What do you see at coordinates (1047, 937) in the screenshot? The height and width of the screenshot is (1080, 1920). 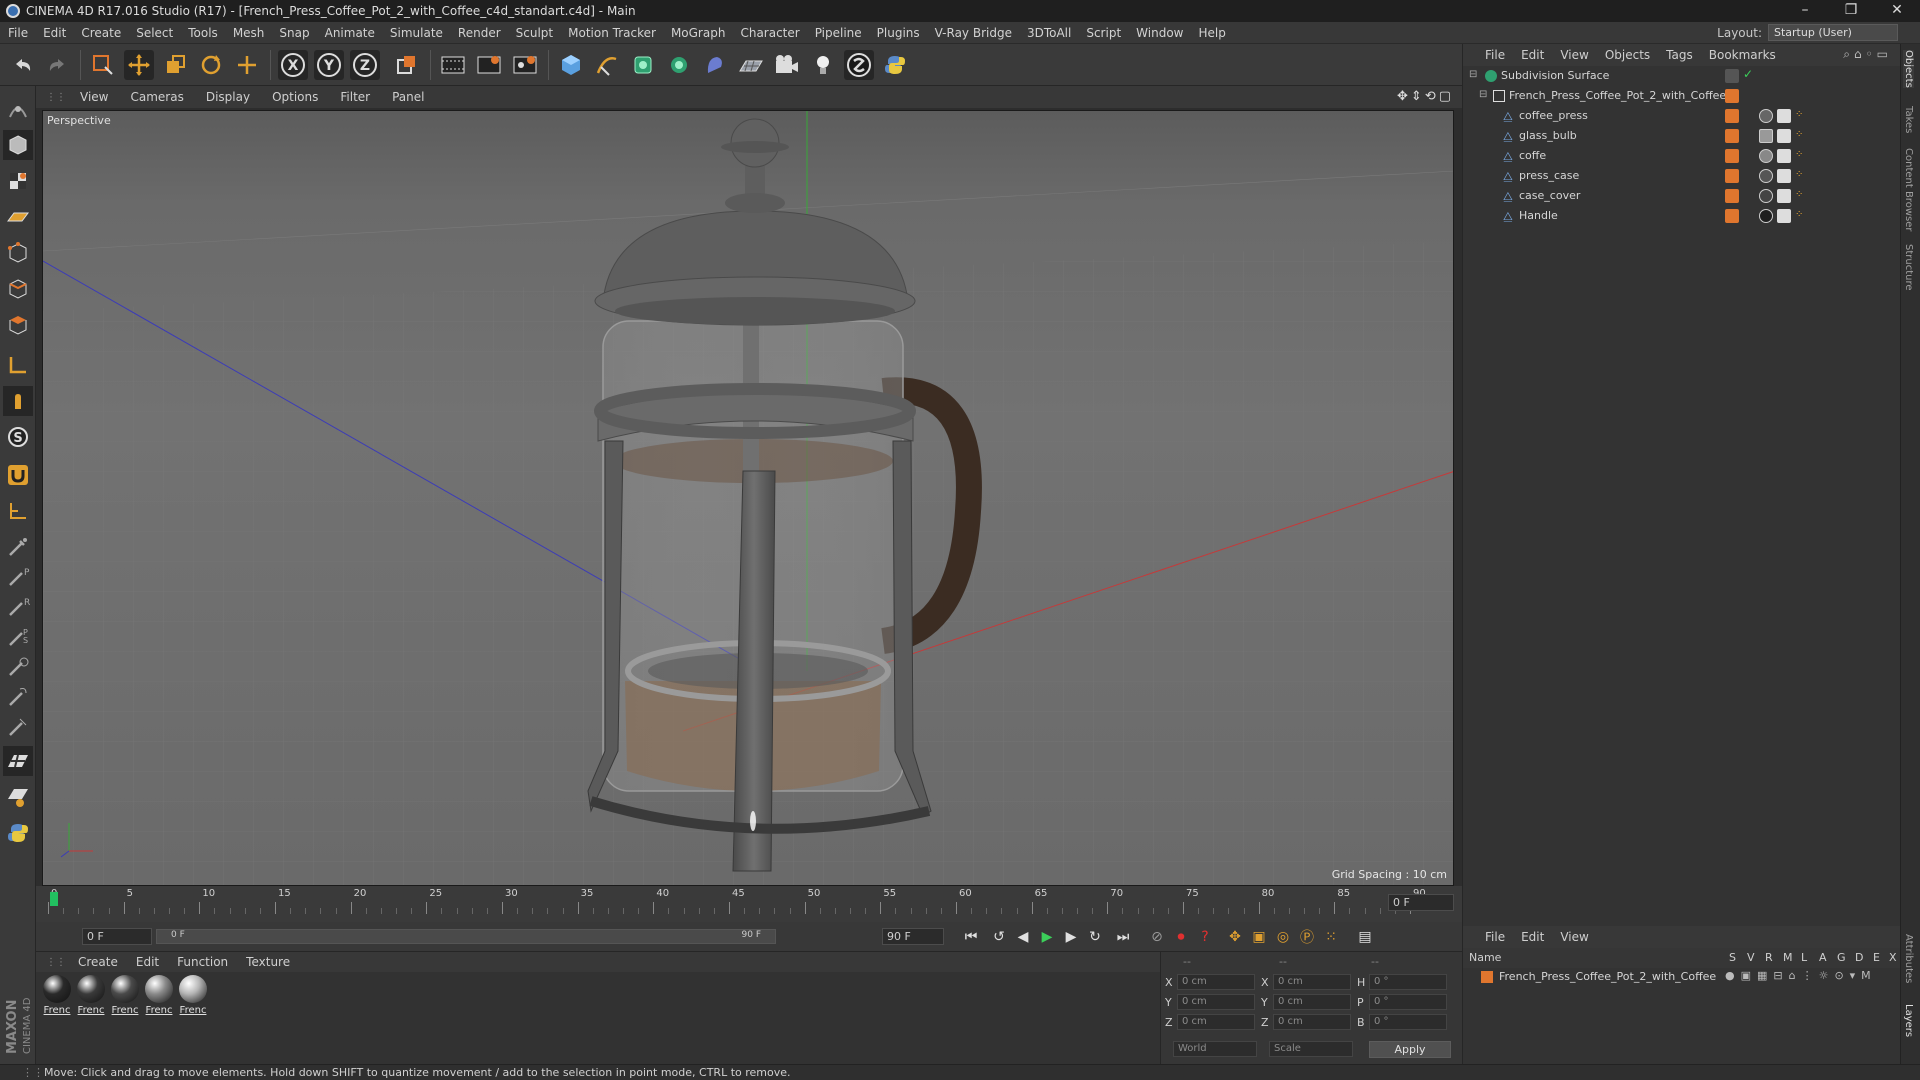 I see `play-icon: ▶` at bounding box center [1047, 937].